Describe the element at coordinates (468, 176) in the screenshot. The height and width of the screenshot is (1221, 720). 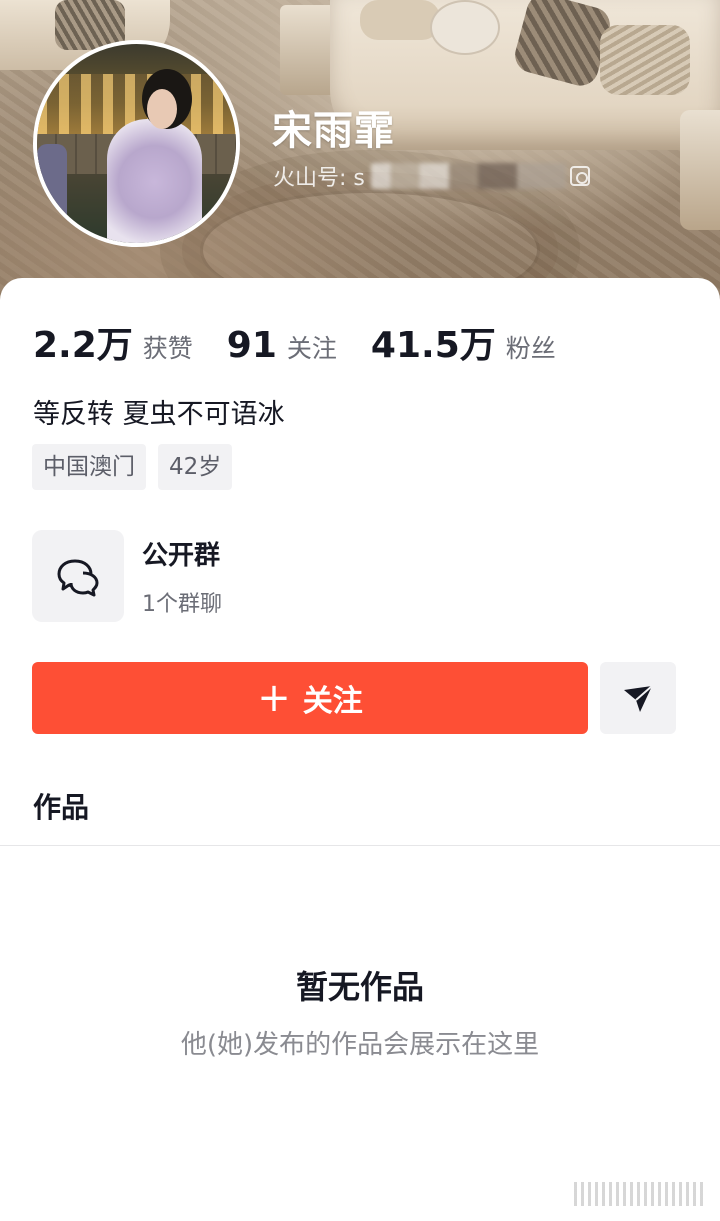
I see `account-id-redacted` at that location.